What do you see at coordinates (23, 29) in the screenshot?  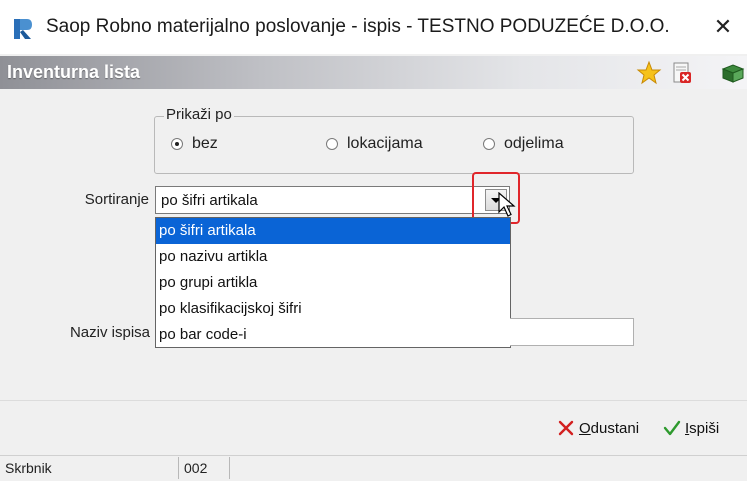 I see `saop-r-icon` at bounding box center [23, 29].